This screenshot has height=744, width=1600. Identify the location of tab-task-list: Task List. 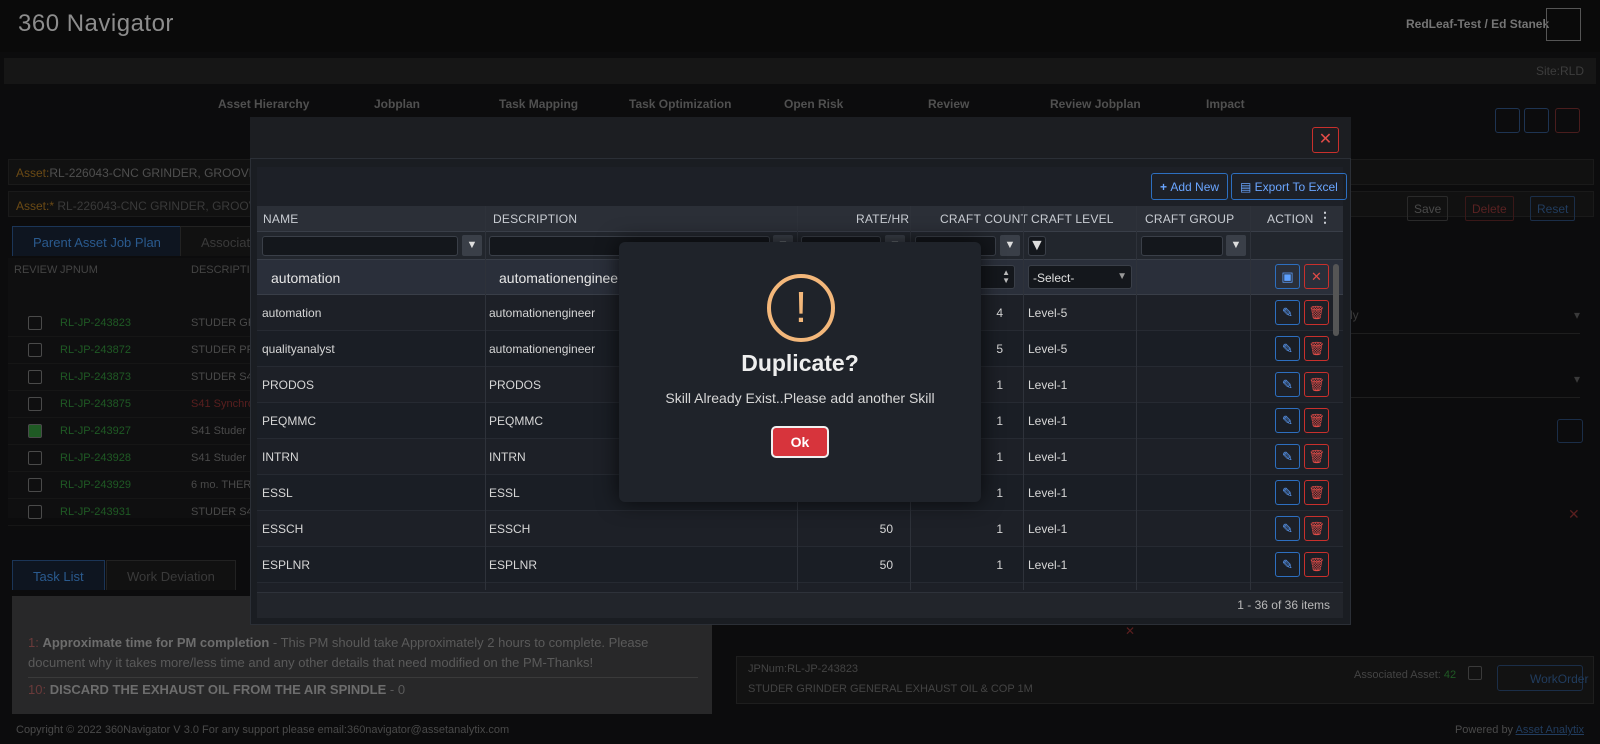
(58, 575).